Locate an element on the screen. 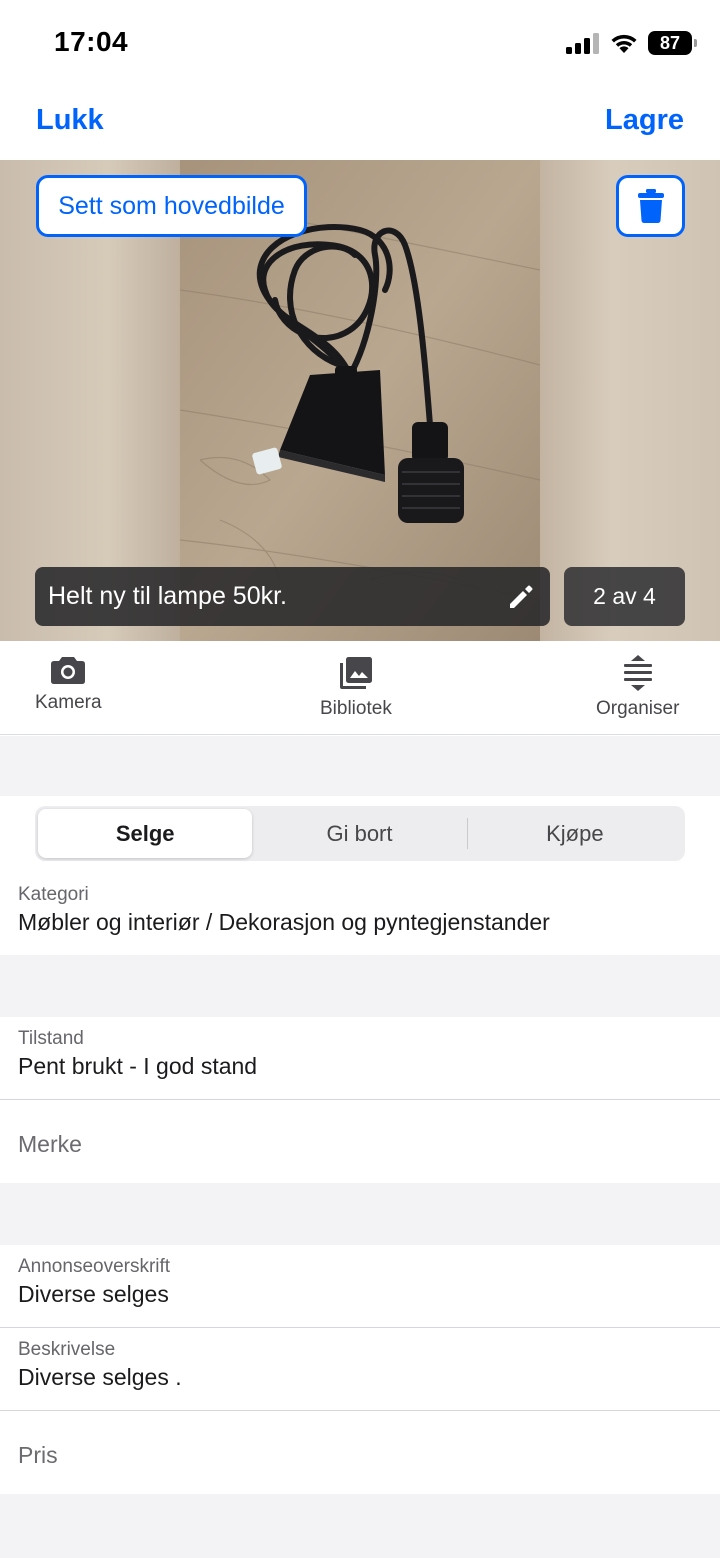 Image resolution: width=720 pixels, height=1558 pixels. organize-button: Organiser is located at coordinates (637, 687).